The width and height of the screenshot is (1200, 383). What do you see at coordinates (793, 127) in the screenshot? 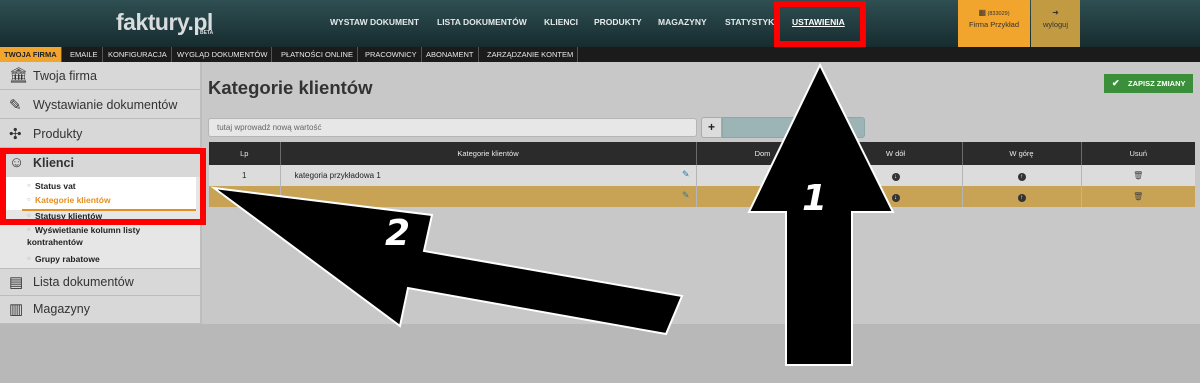
I see `add-category-button-area` at bounding box center [793, 127].